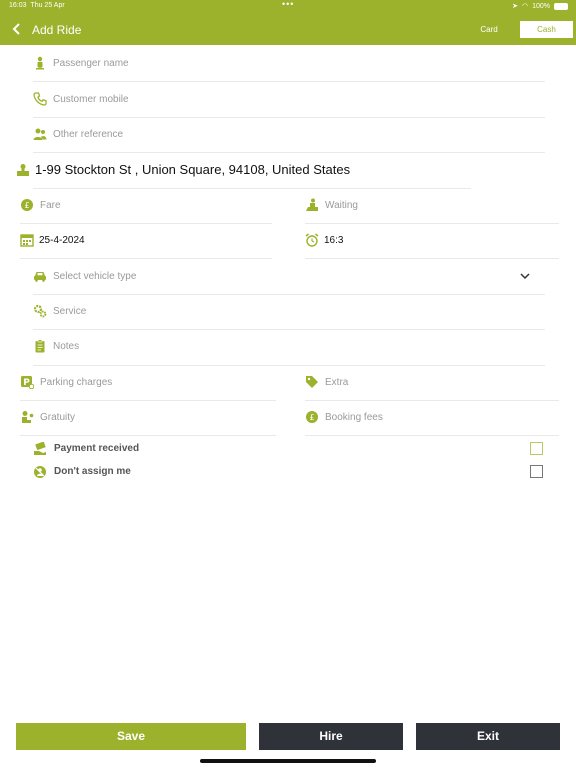 The width and height of the screenshot is (576, 768). I want to click on battery-percent: 100%, so click(541, 6).